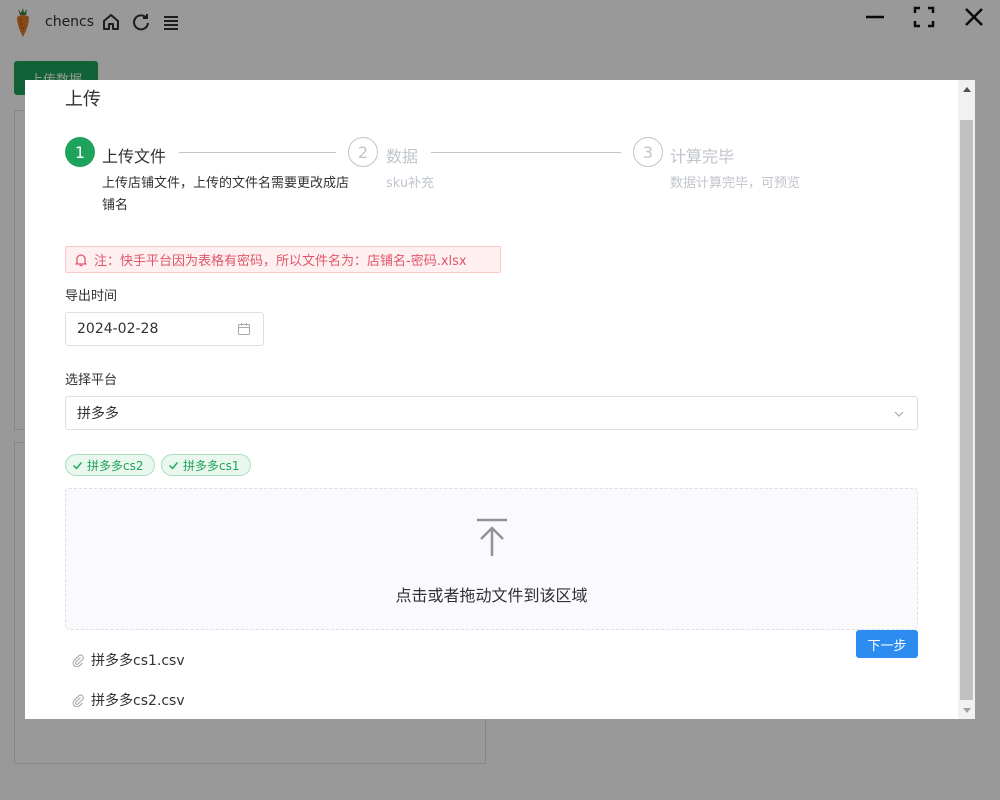  What do you see at coordinates (735, 183) in the screenshot?
I see `step-3-description: 数据计算完毕，可预览` at bounding box center [735, 183].